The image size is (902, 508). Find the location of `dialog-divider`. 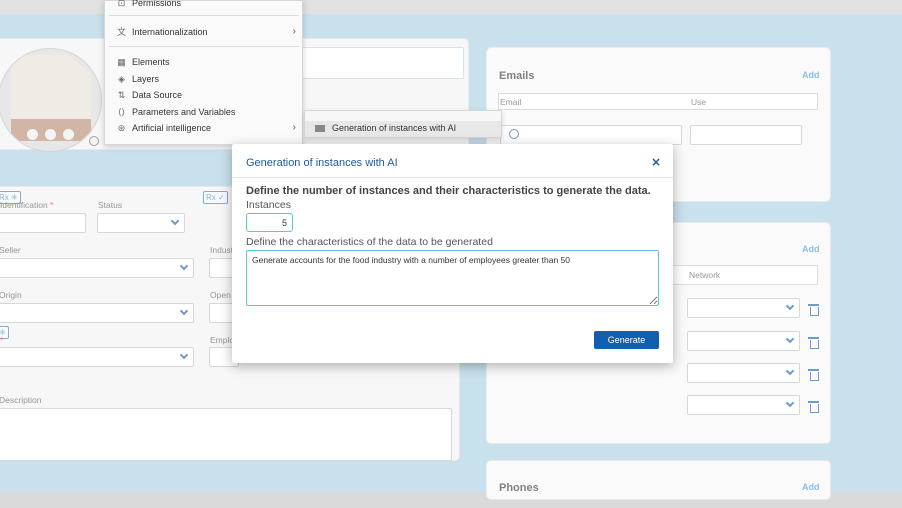

dialog-divider is located at coordinates (452, 177).